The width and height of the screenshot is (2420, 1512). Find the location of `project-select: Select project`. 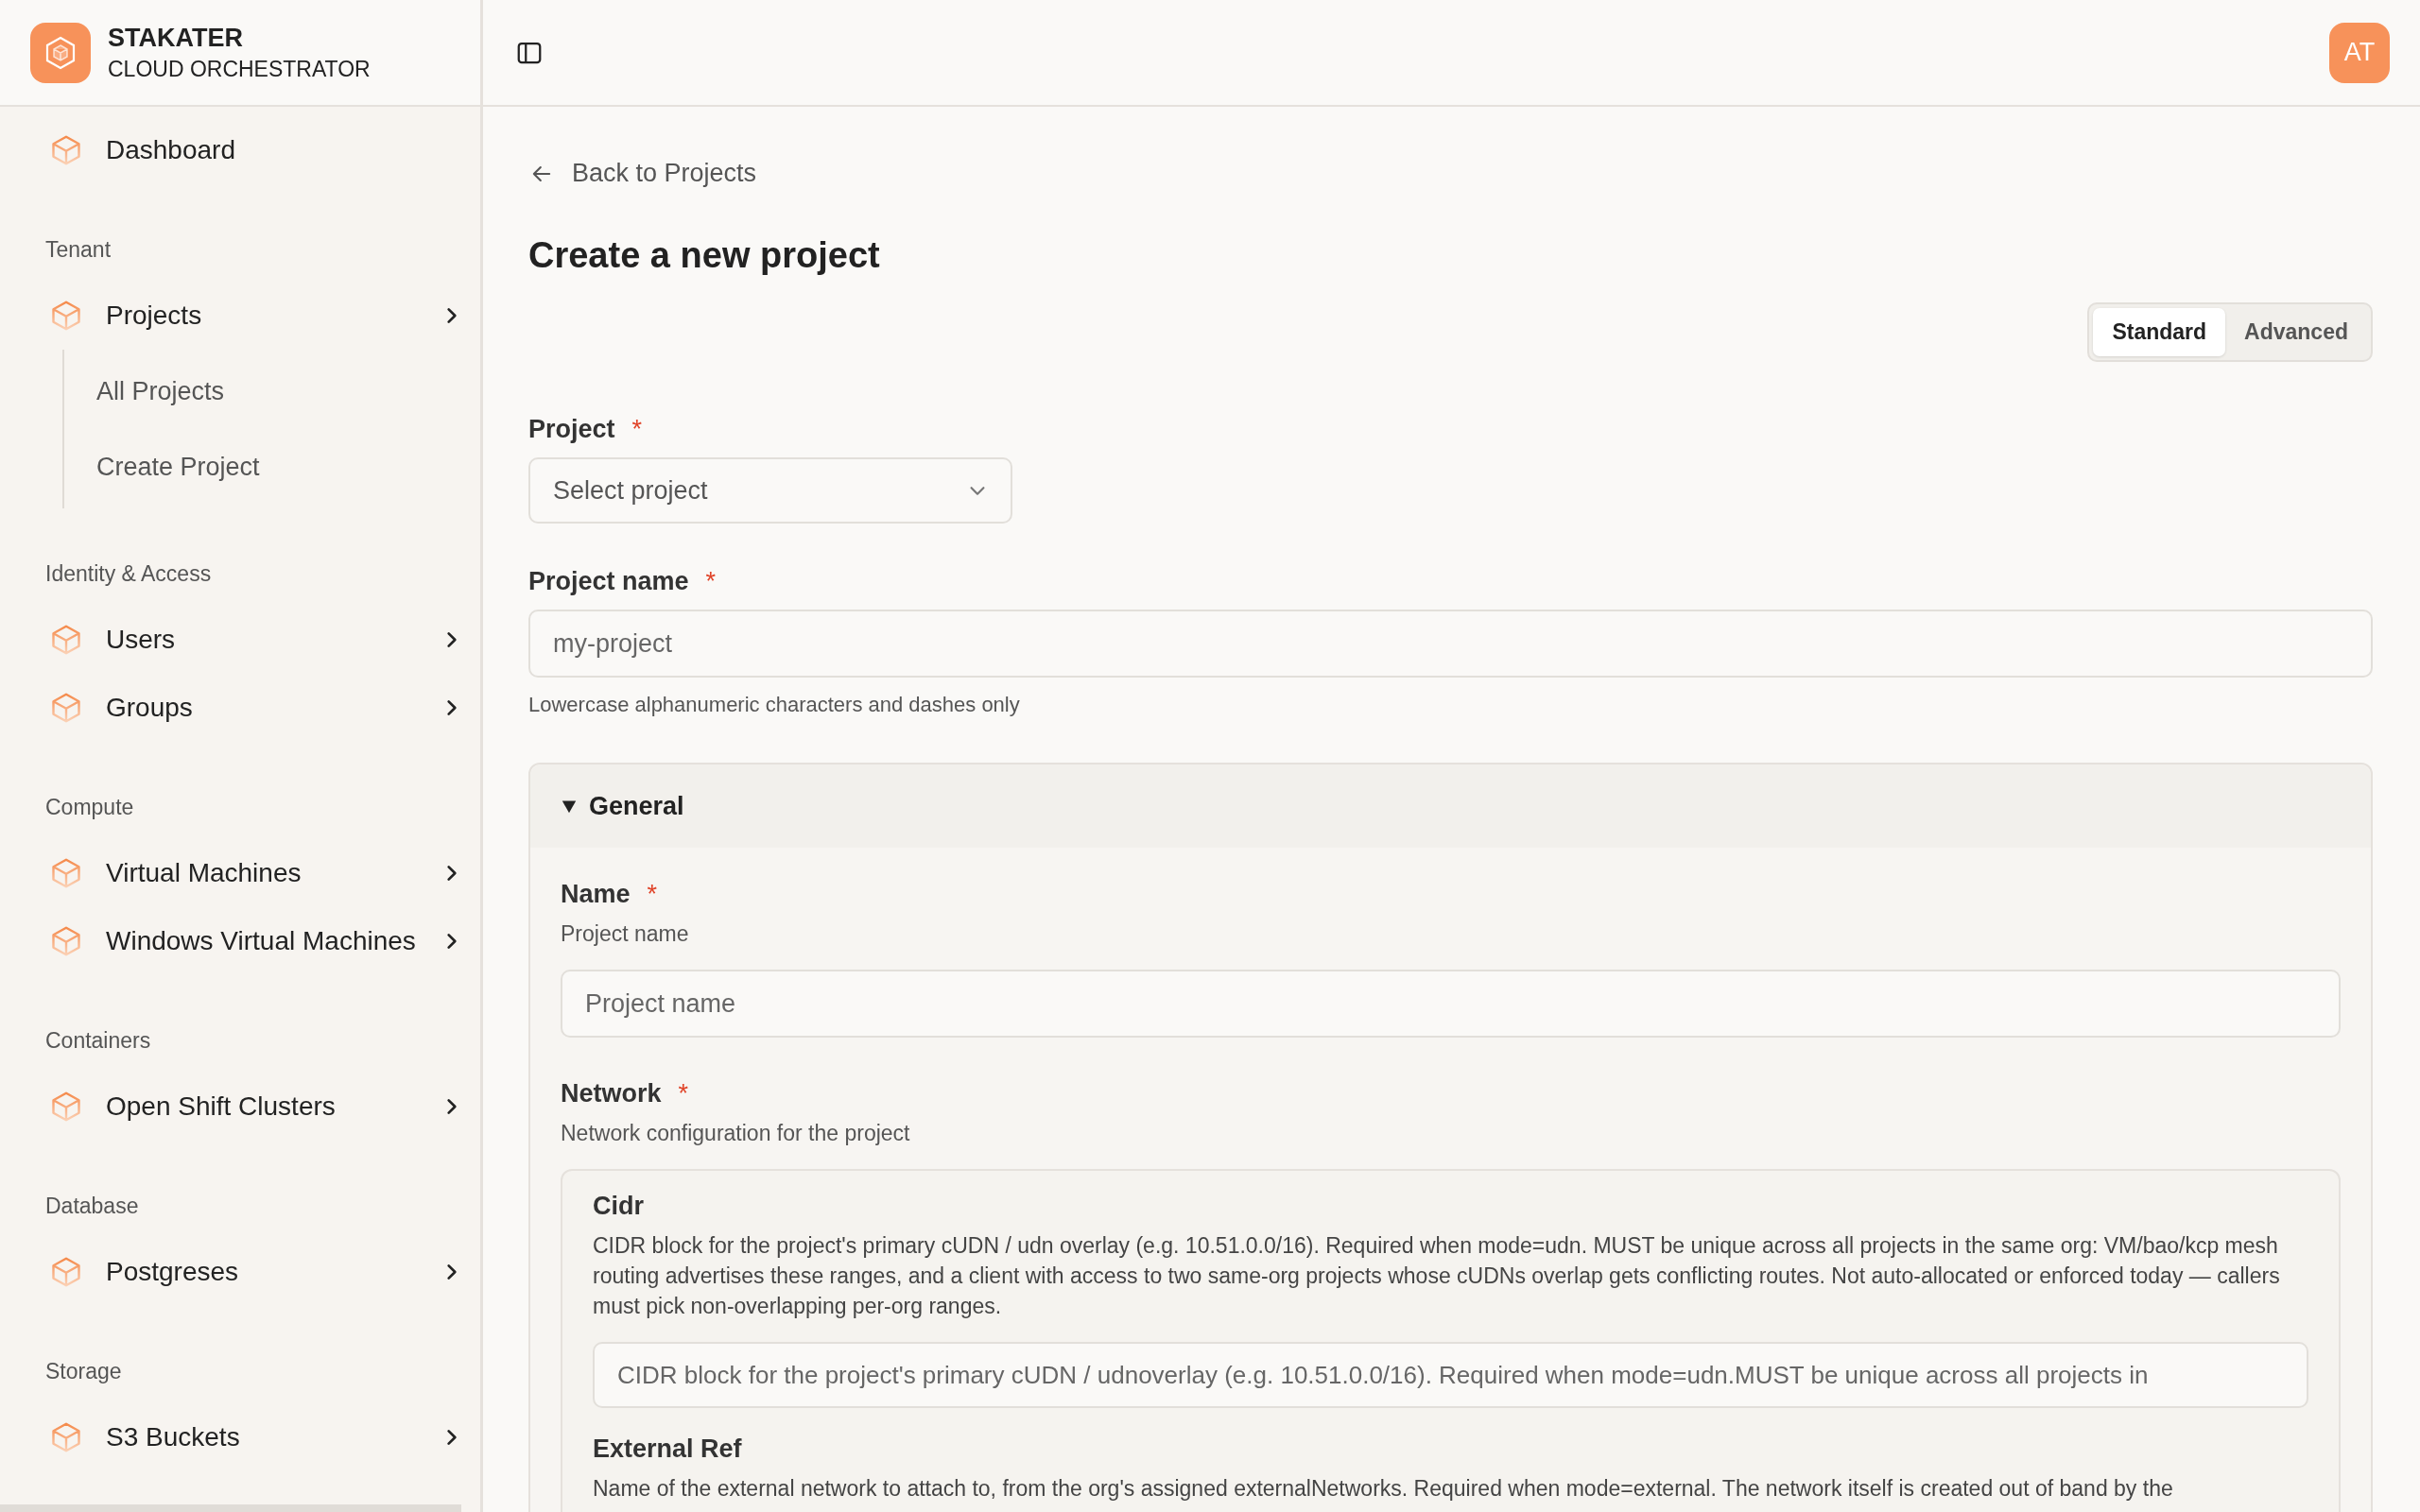

project-select: Select project is located at coordinates (770, 490).